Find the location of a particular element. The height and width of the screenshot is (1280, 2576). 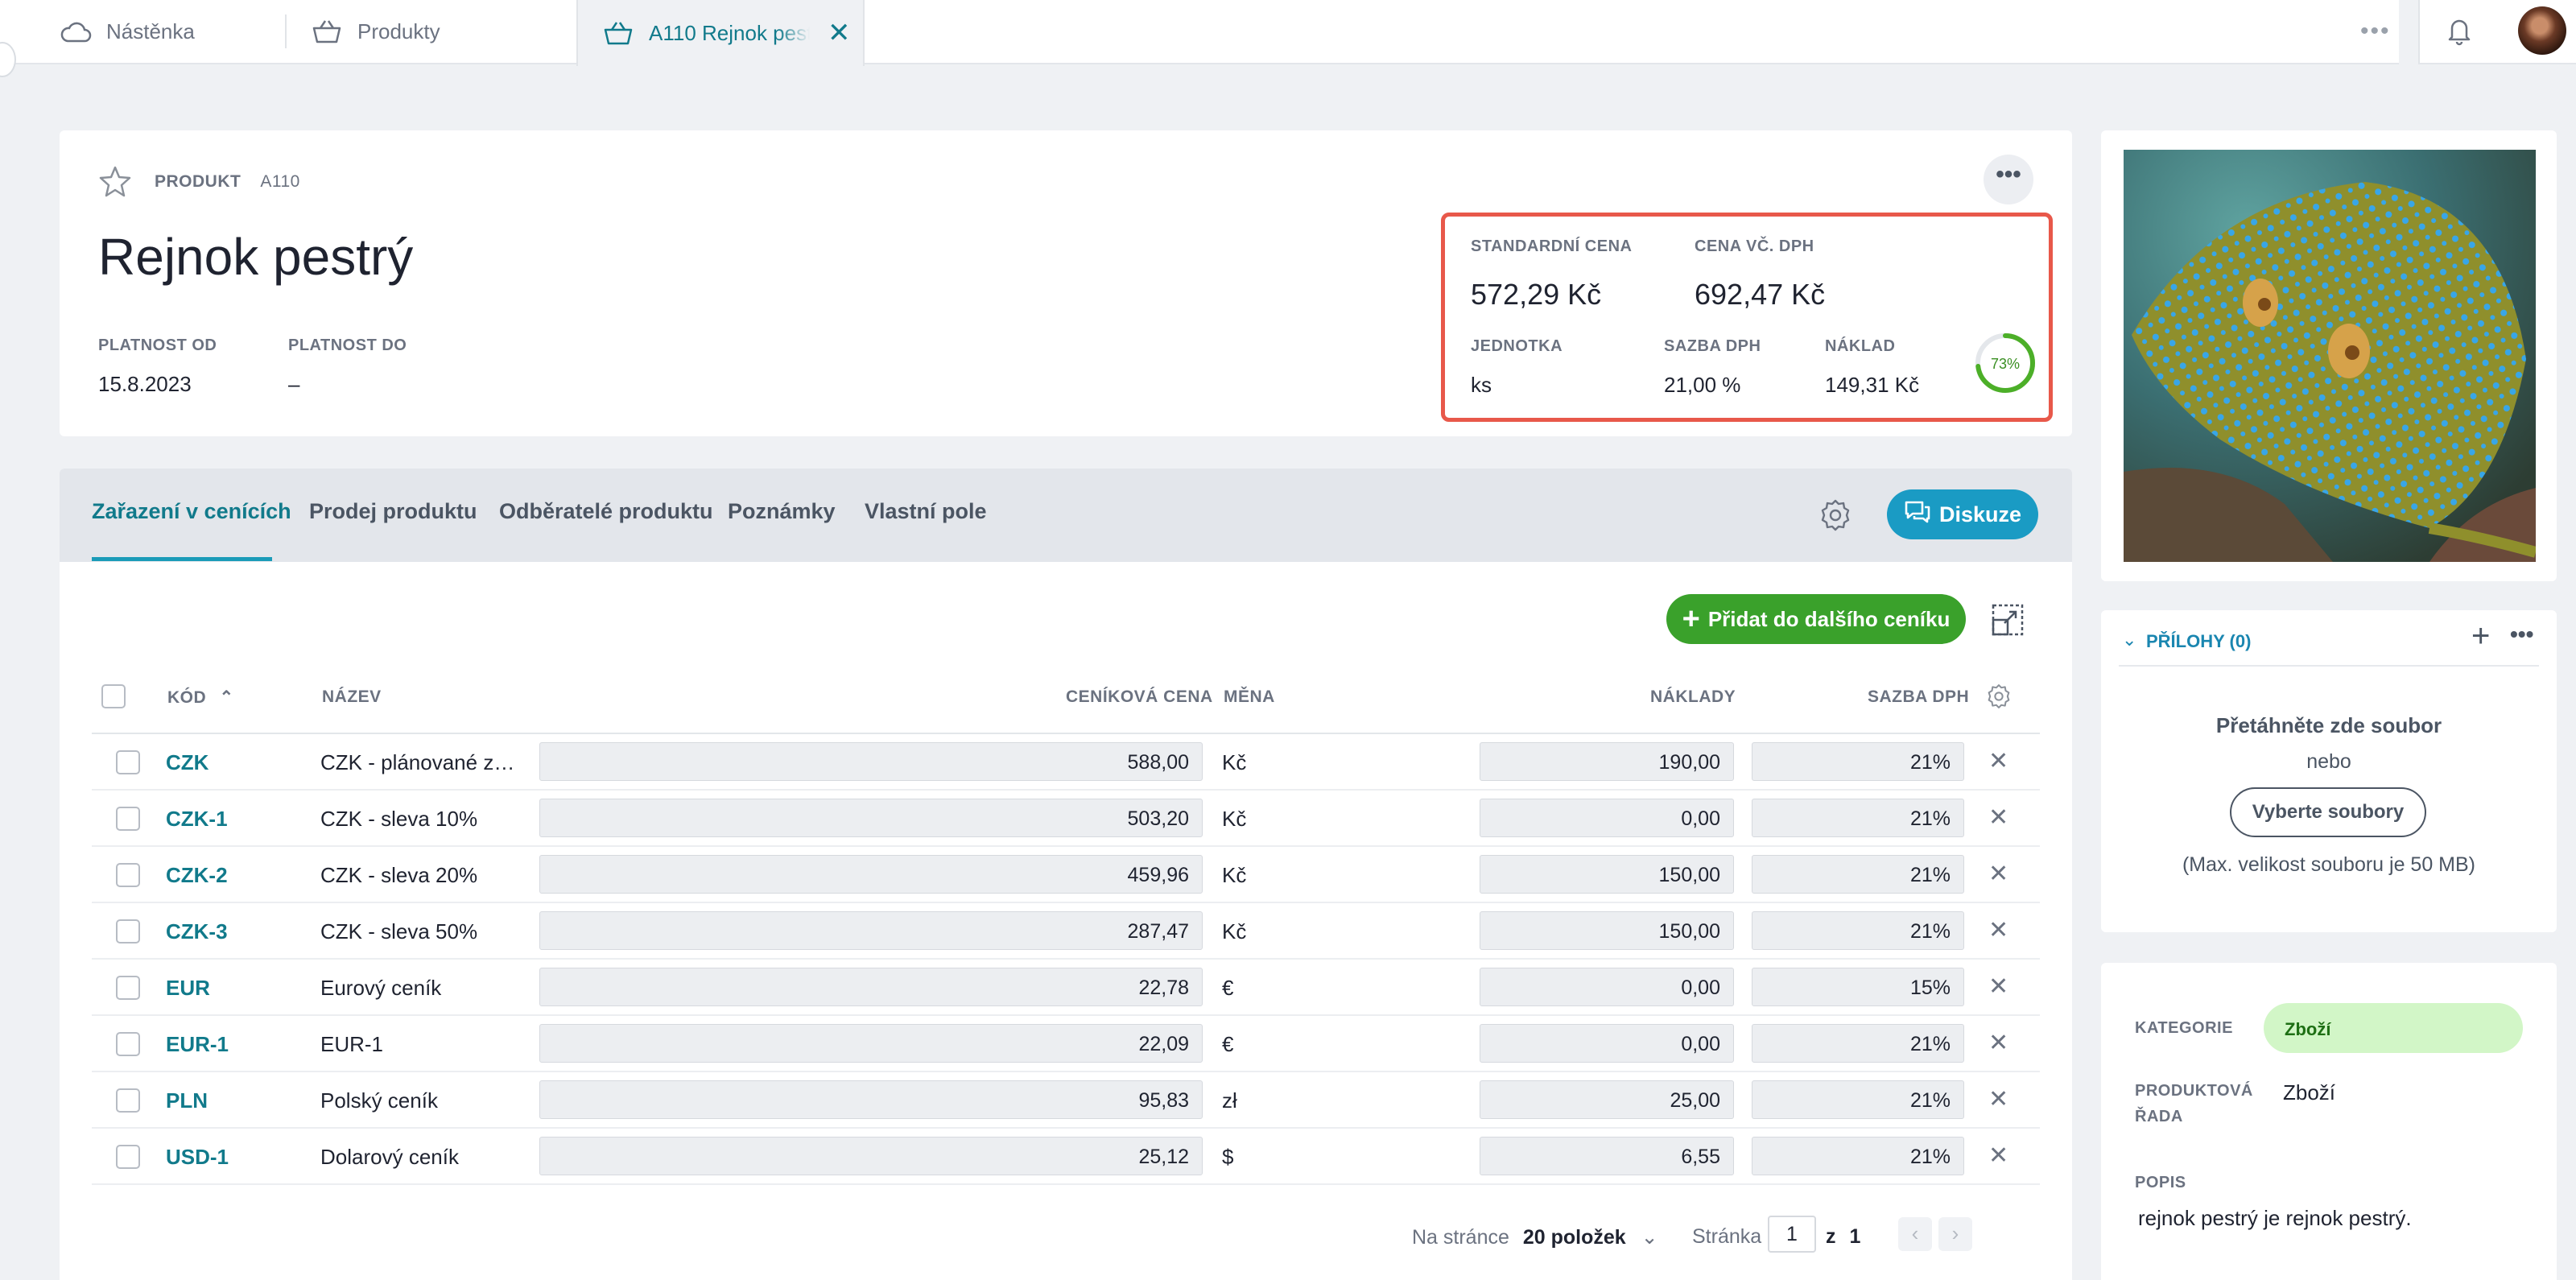

prev-page-button: ‹ is located at coordinates (1915, 1234).